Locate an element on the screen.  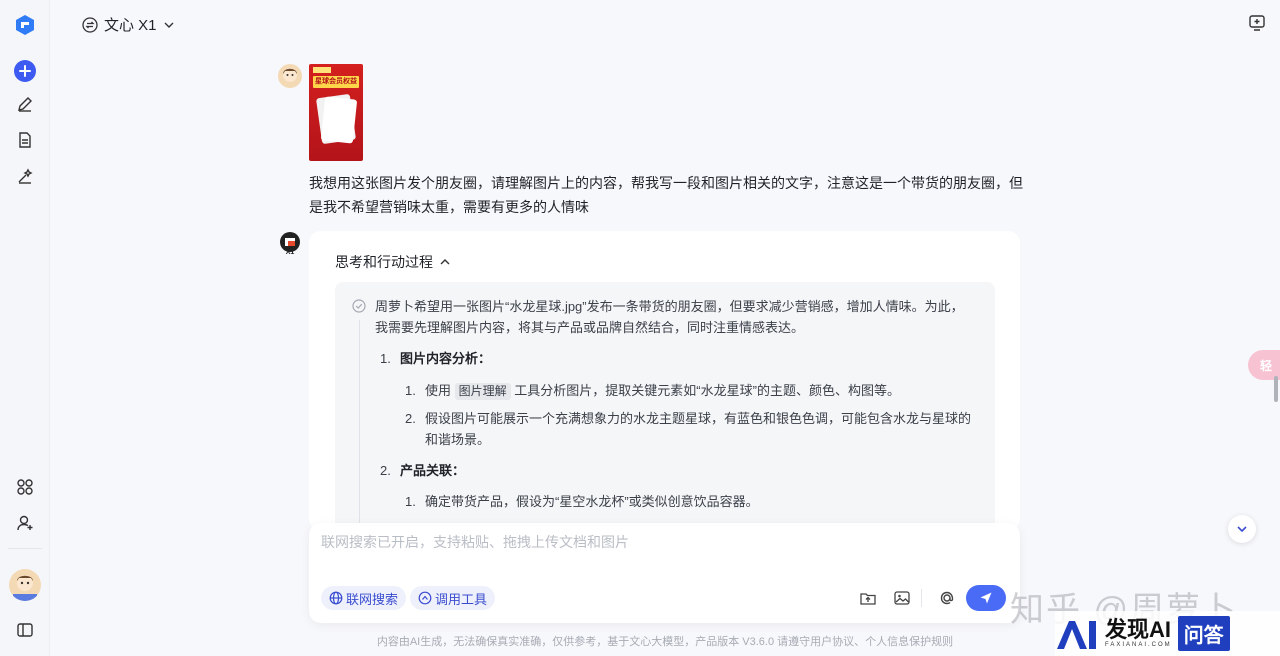
toolbar-divider is located at coordinates (921, 598).